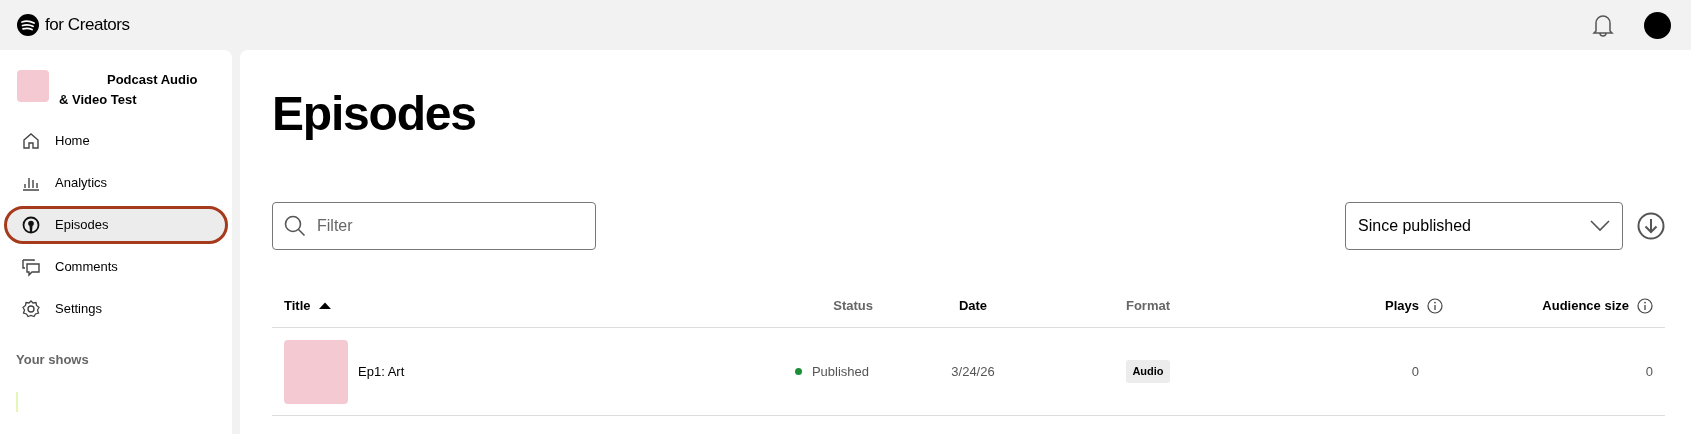  I want to click on podcast-icon, so click(31, 225).